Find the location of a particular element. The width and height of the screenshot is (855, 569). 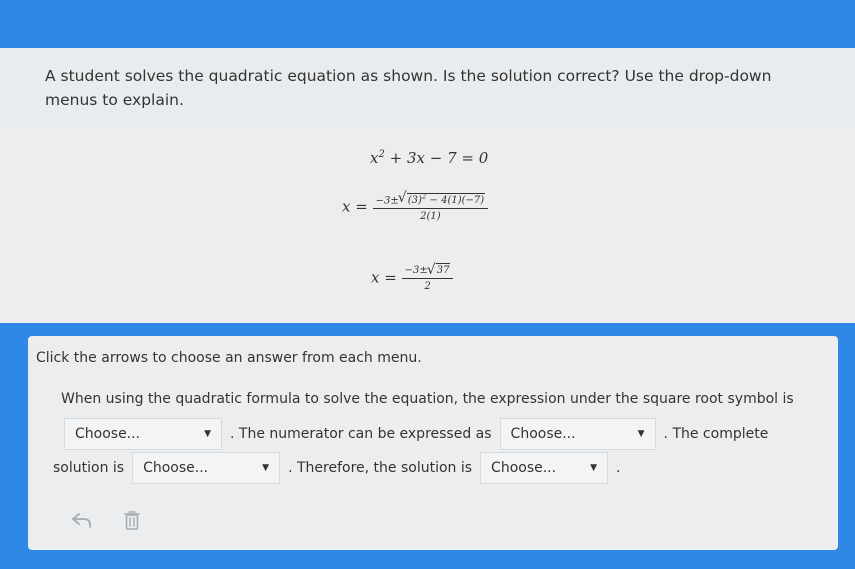

fraction-numerator: −3± 37 is located at coordinates (427, 270).